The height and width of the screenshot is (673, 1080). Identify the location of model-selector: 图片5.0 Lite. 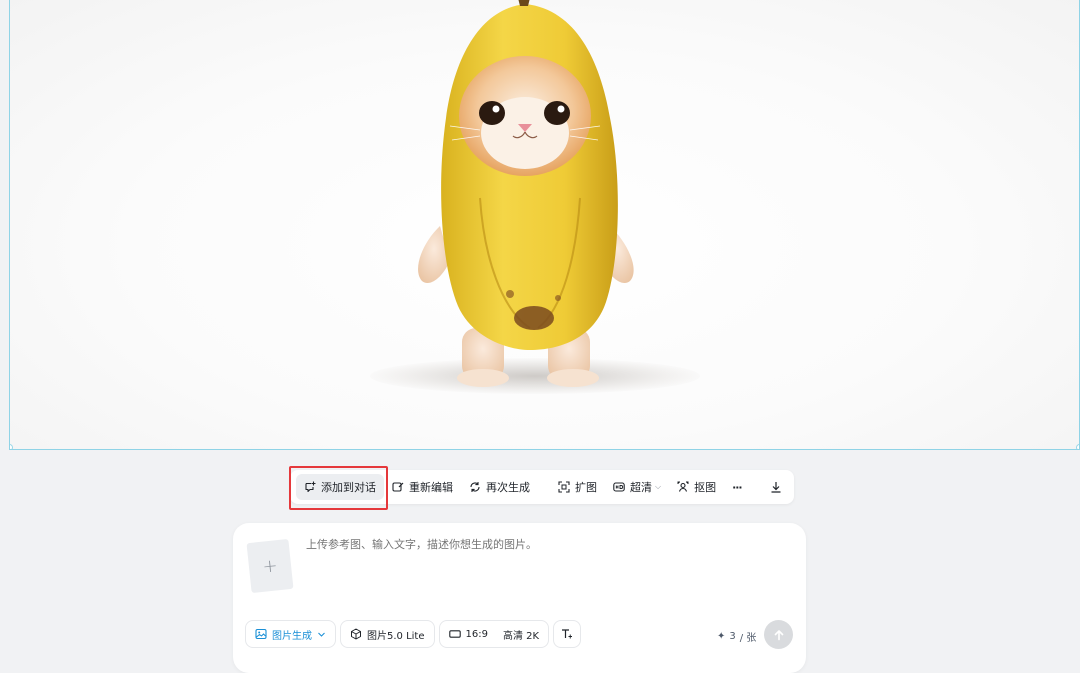
(387, 634).